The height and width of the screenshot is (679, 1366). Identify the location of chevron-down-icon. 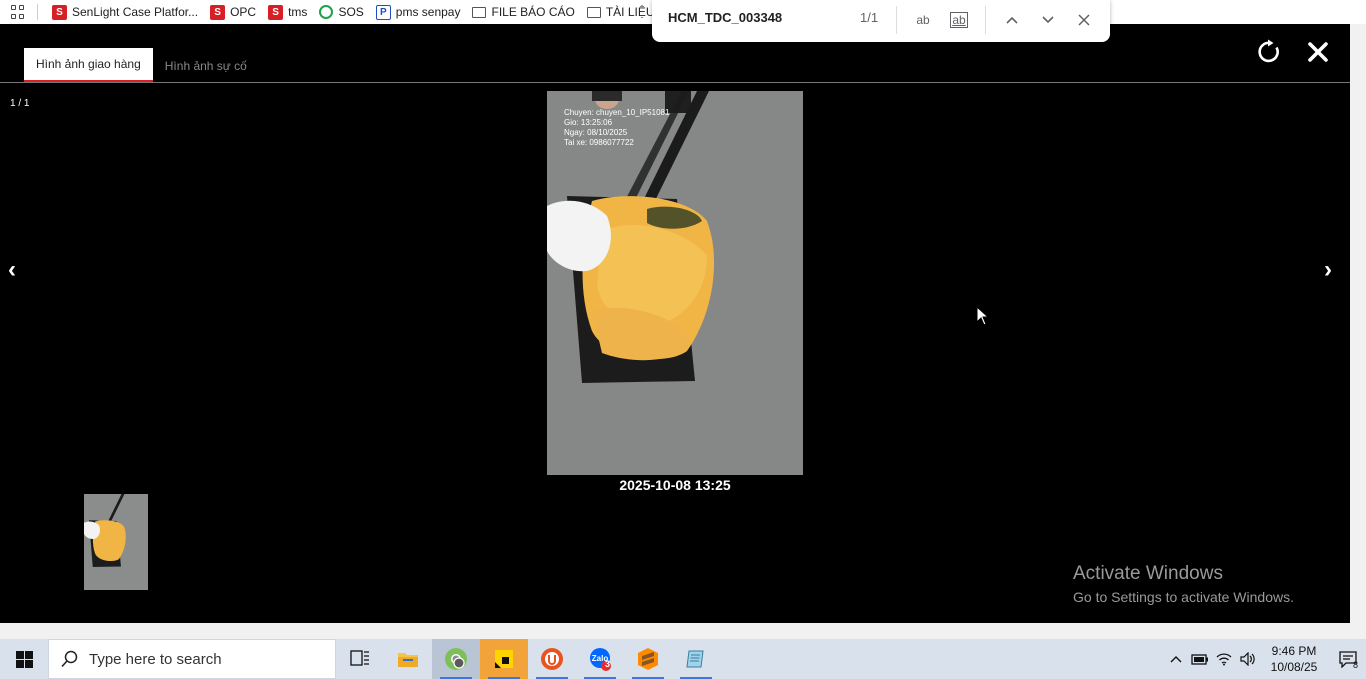
(1048, 20).